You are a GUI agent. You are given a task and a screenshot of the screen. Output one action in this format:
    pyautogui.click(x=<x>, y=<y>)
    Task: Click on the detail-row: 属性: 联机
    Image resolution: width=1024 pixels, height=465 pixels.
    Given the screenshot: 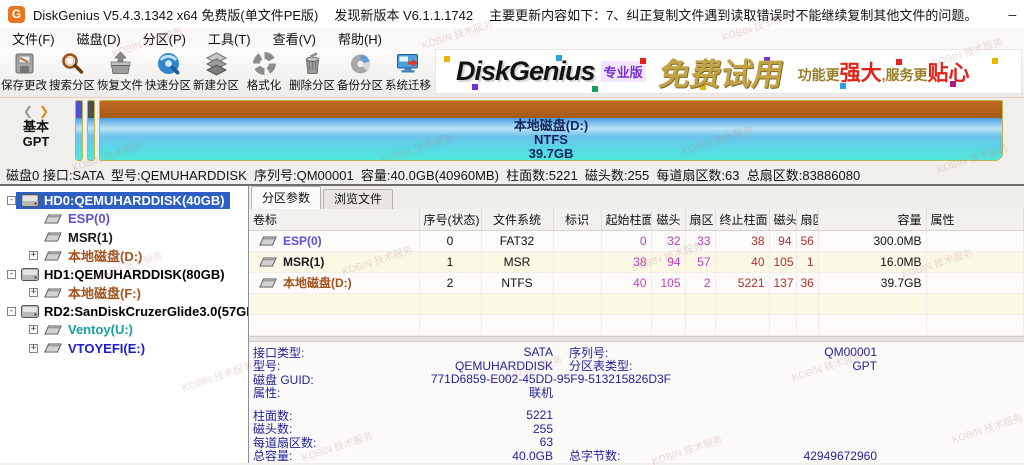 What is the action you would take?
    pyautogui.click(x=638, y=393)
    